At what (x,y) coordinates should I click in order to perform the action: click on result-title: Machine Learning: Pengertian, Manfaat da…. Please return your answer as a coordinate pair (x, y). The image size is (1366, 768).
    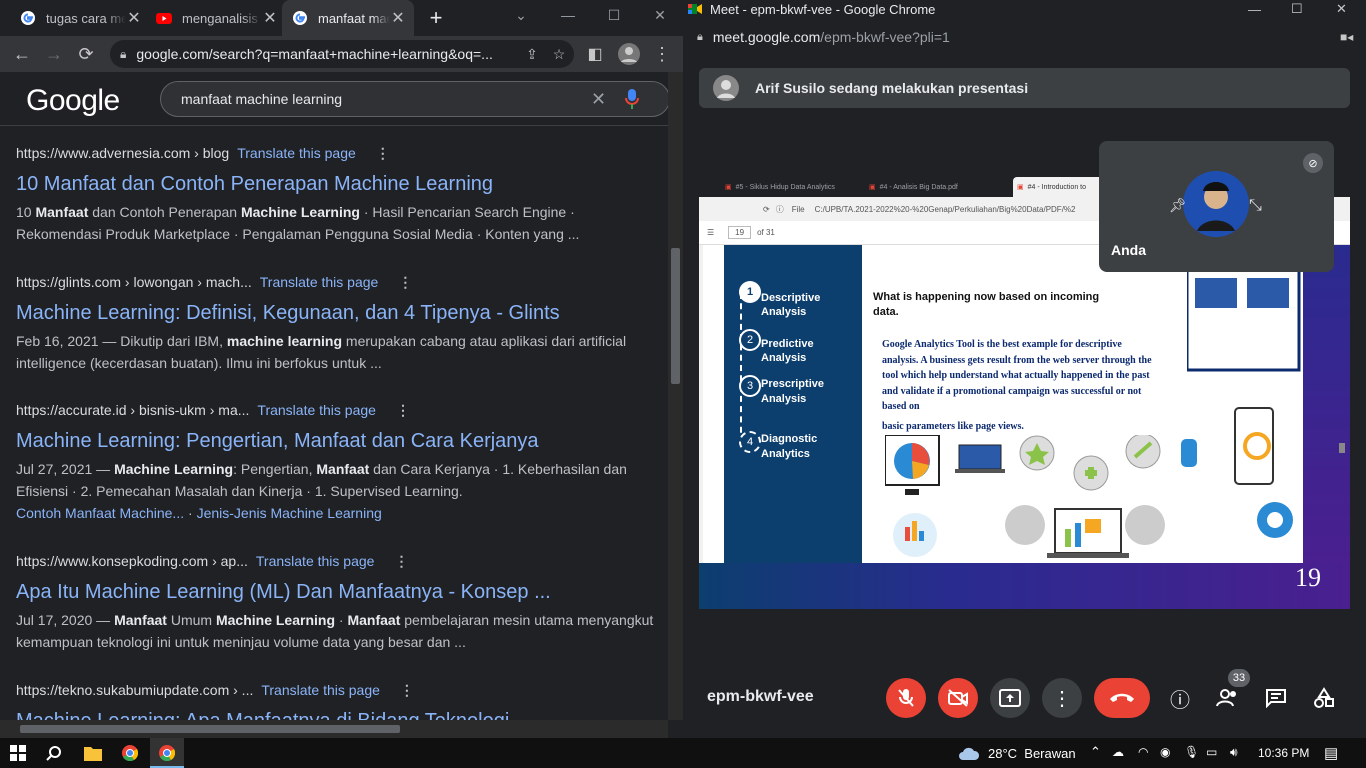
    Looking at the image, I should click on (336, 441).